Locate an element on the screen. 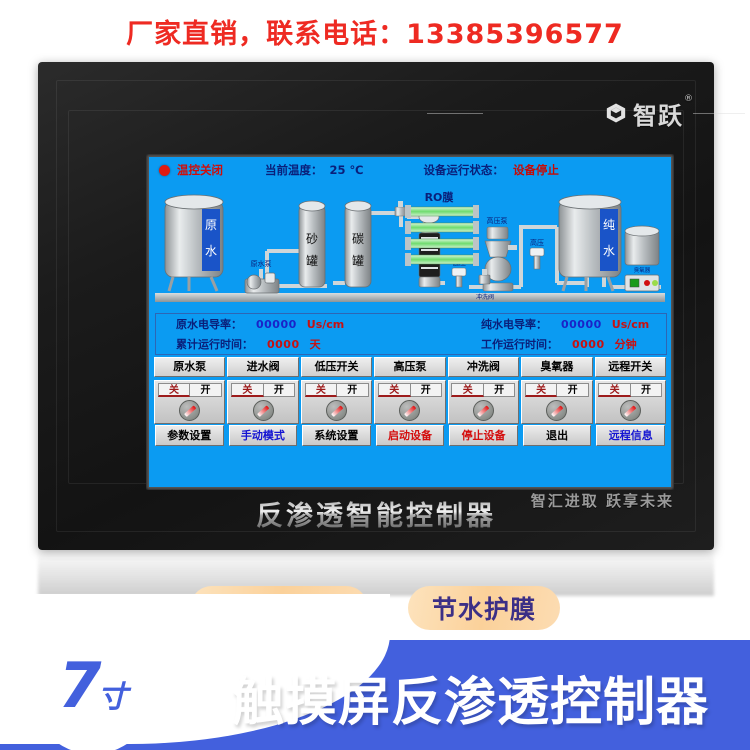 The height and width of the screenshot is (750, 750). brand-logo: 智跃 ® is located at coordinates (586, 112).